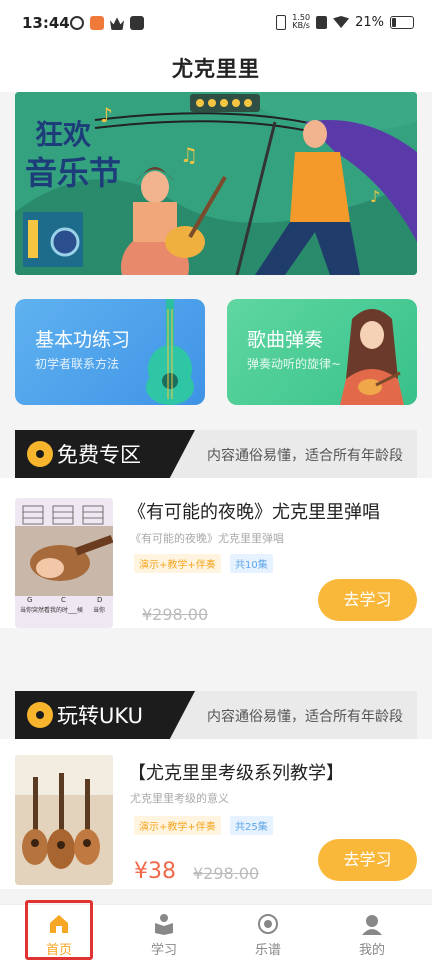 This screenshot has width=432, height=965. I want to click on wifi-icon, so click(341, 22).